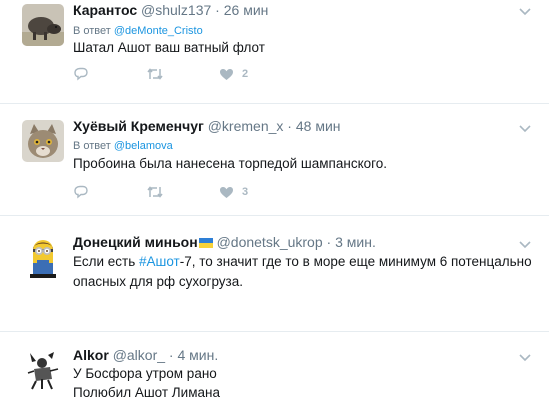 The height and width of the screenshot is (406, 549). What do you see at coordinates (159, 261) in the screenshot?
I see `hashtag-link: #Ашот` at bounding box center [159, 261].